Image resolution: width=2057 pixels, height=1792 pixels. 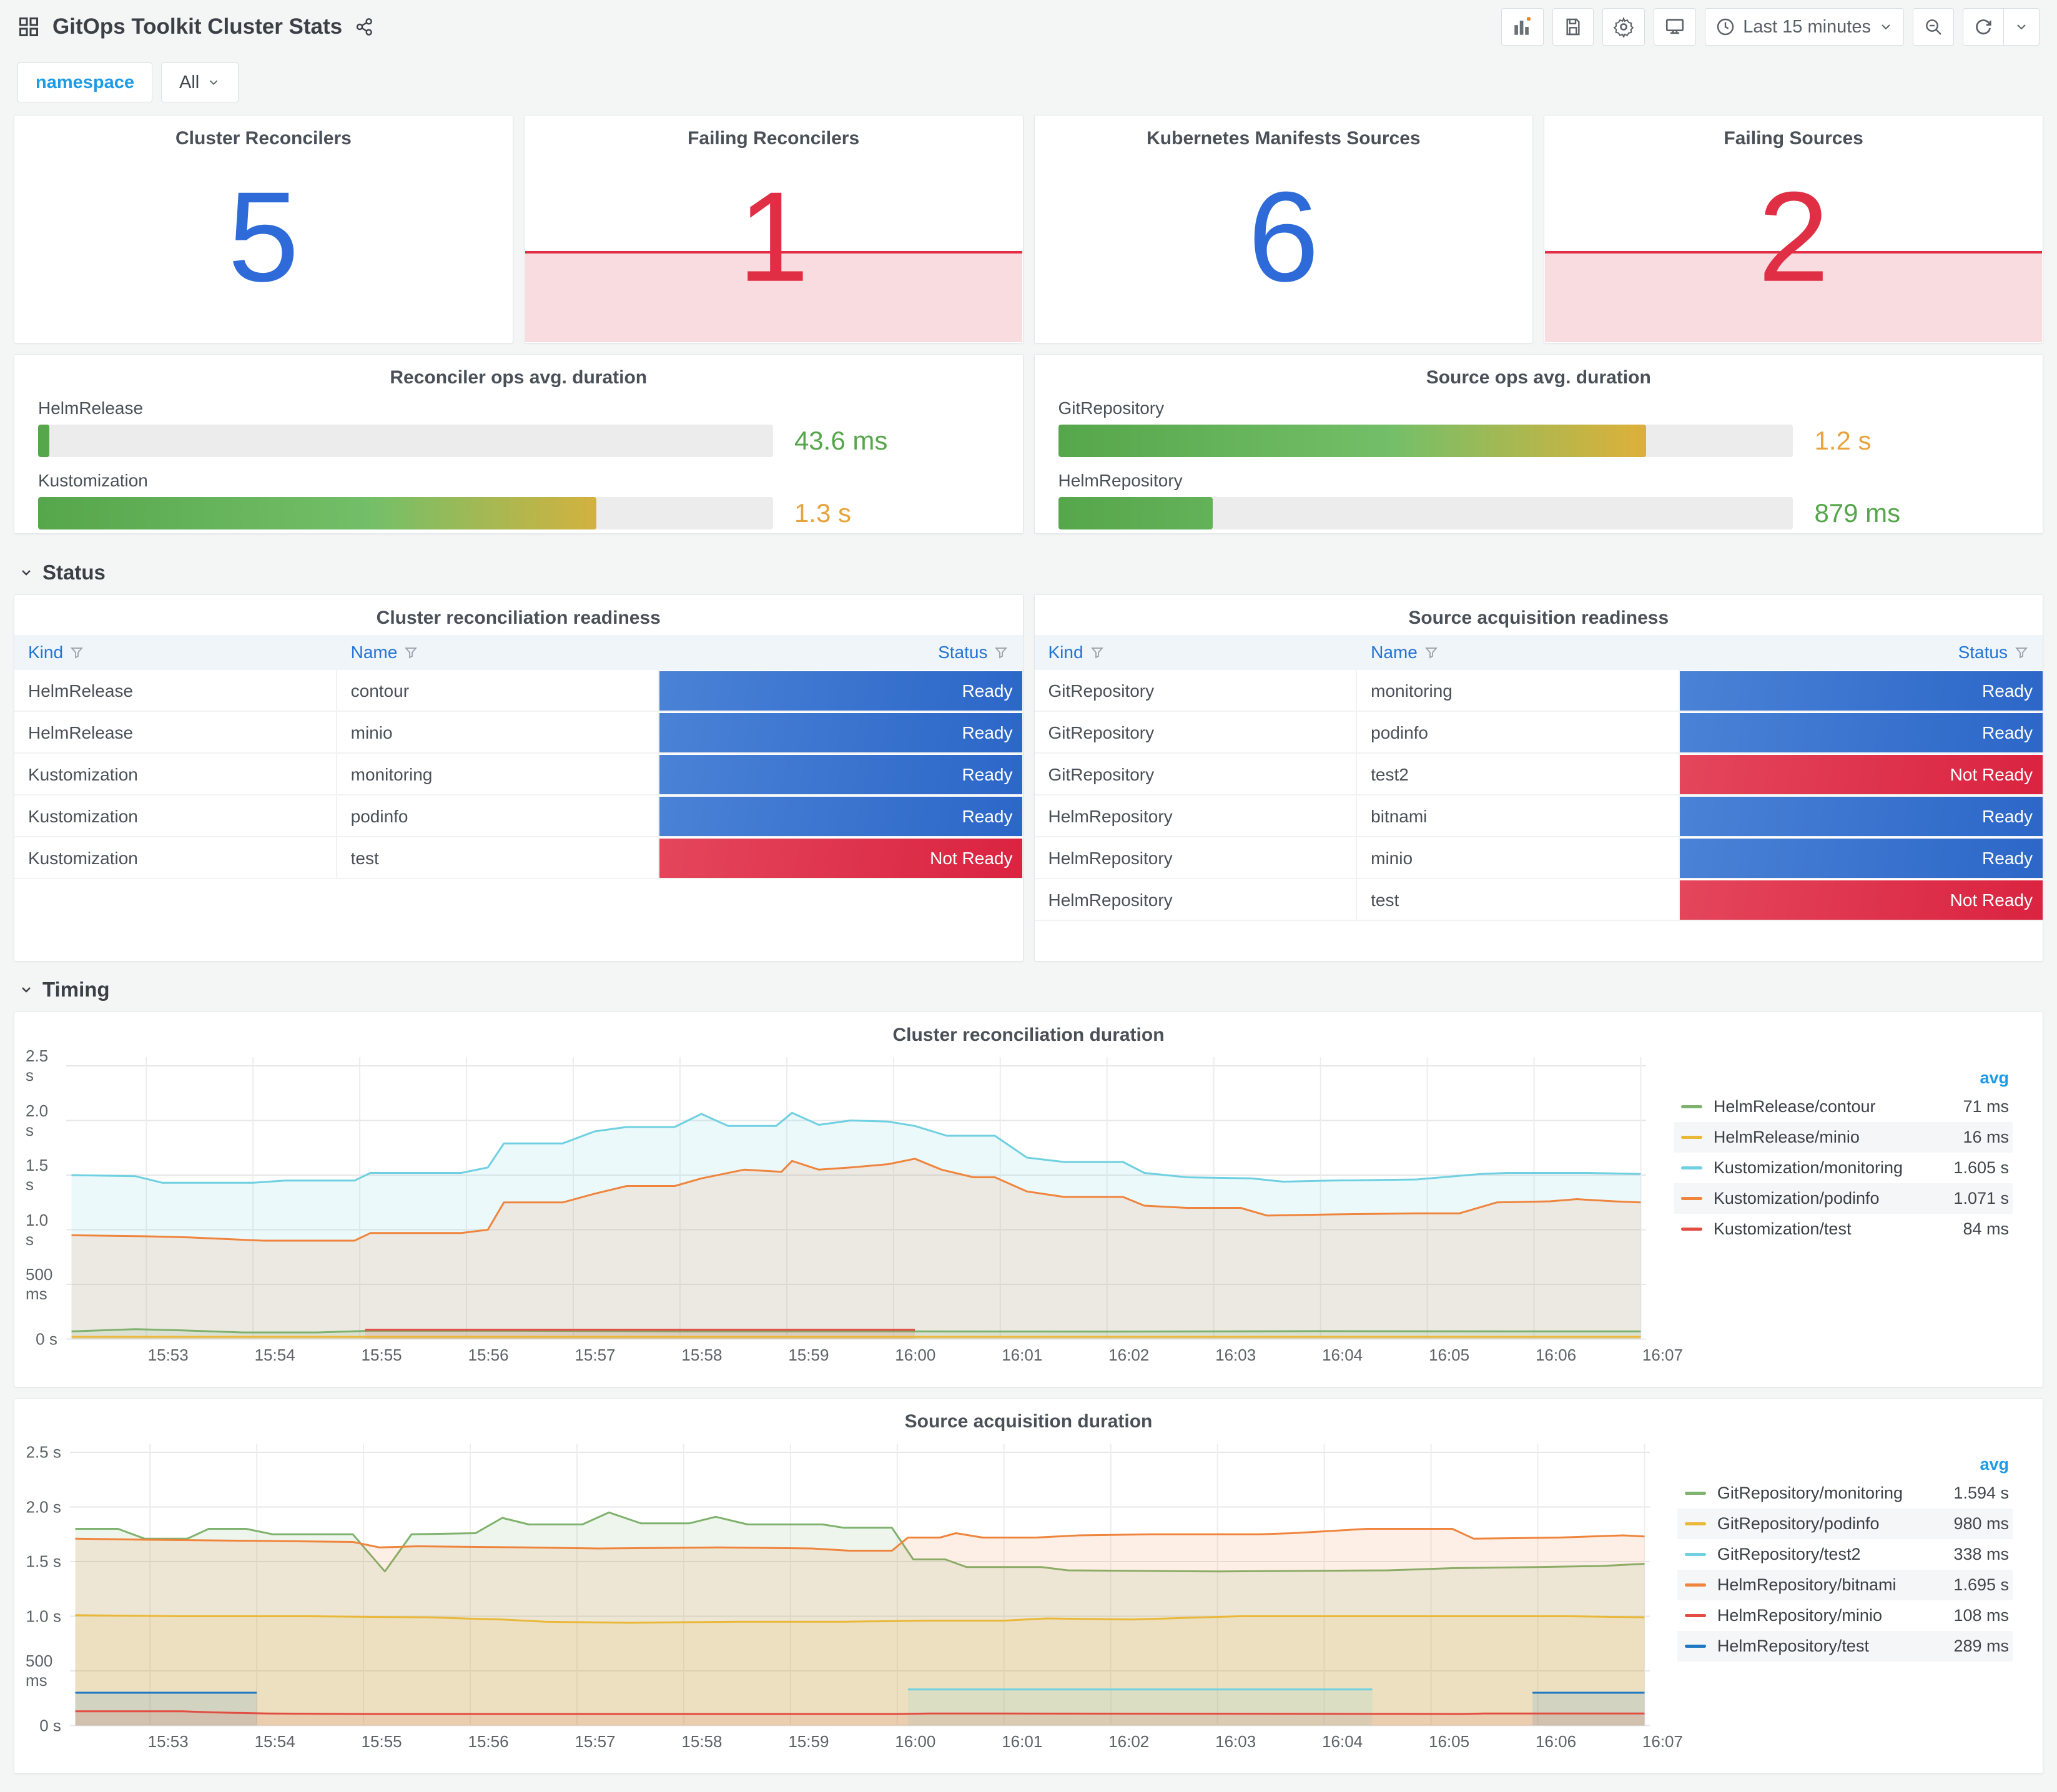 What do you see at coordinates (1196, 858) in the screenshot?
I see `cell-kind: HelmRepository` at bounding box center [1196, 858].